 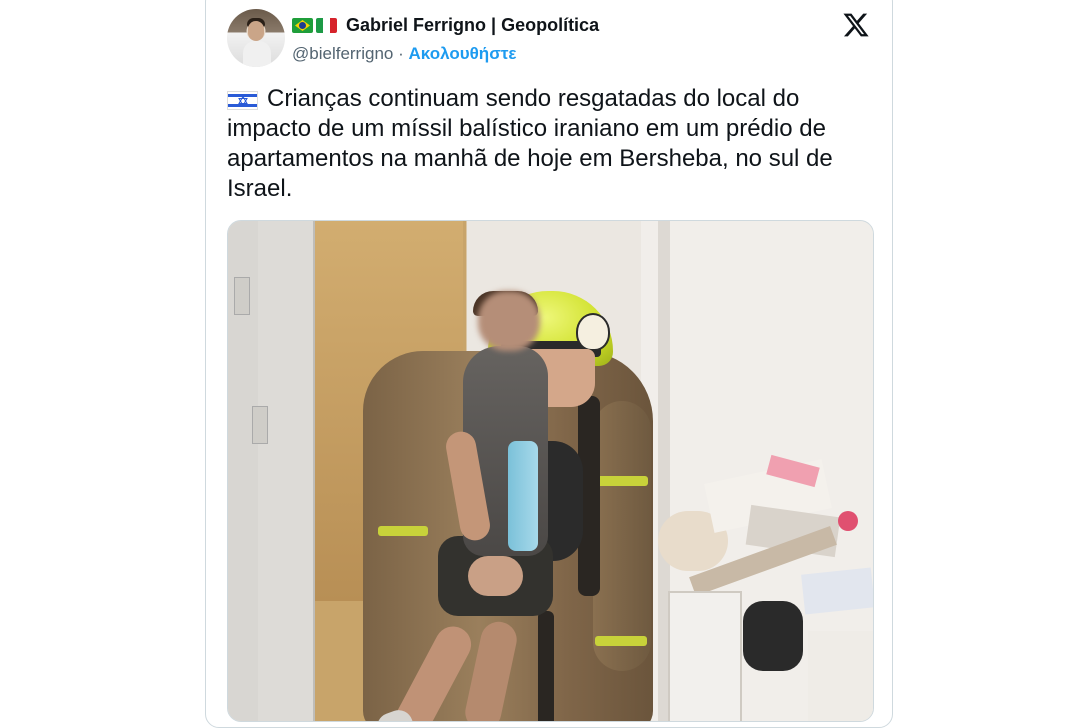 I want to click on italy-flag-icon, so click(x=326, y=25).